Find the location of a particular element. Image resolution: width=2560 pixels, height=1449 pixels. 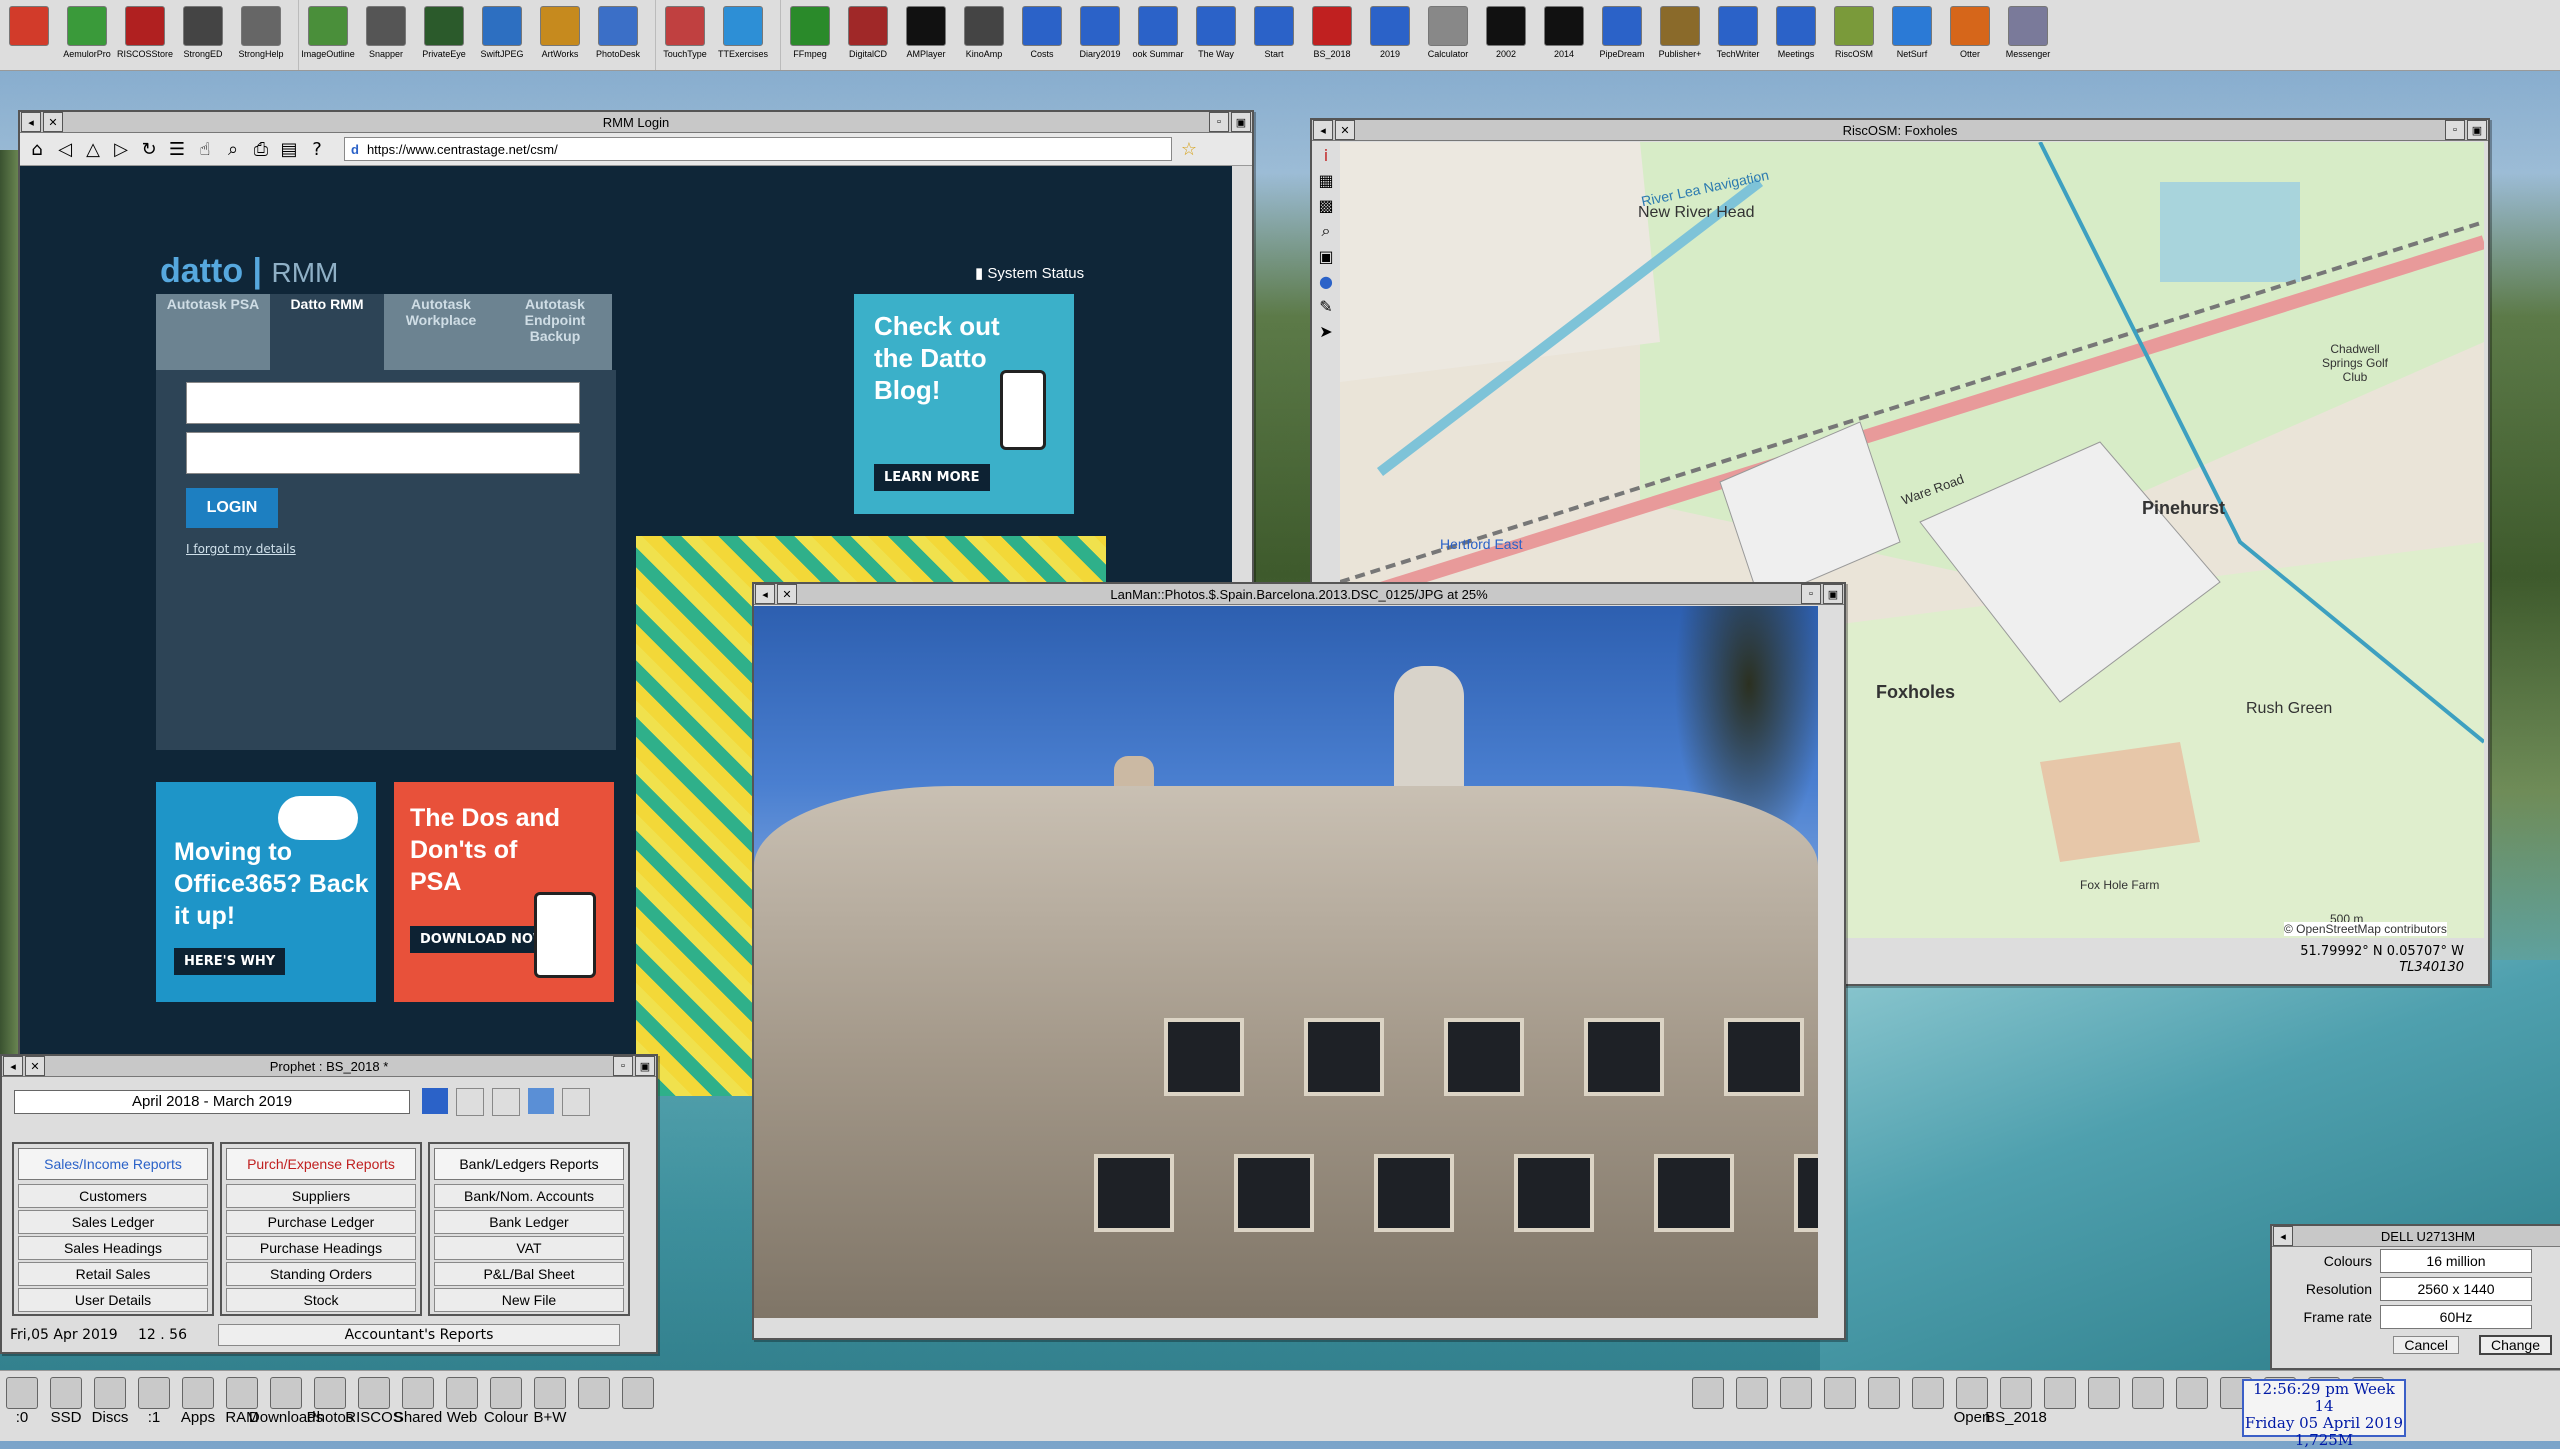

up-icon: △ is located at coordinates (93, 149).